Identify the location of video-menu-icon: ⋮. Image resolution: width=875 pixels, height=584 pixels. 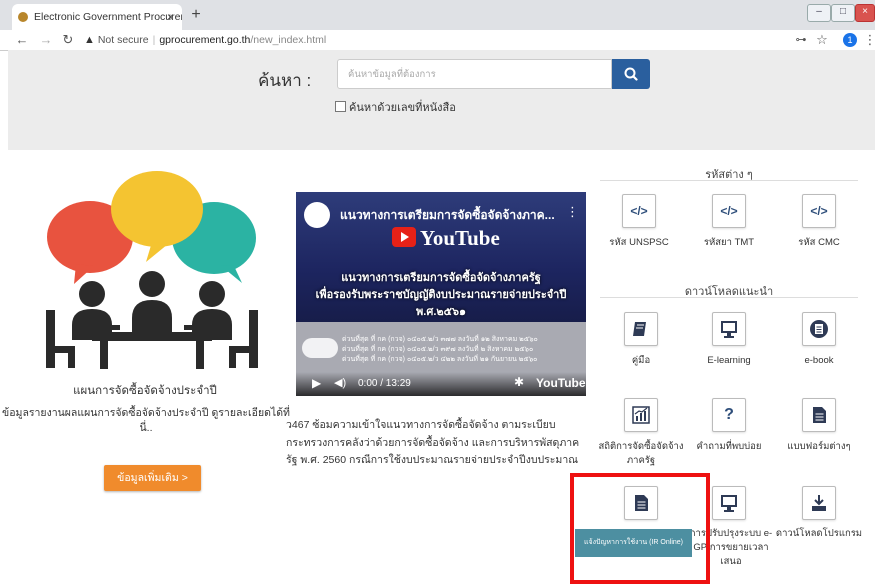
(572, 212).